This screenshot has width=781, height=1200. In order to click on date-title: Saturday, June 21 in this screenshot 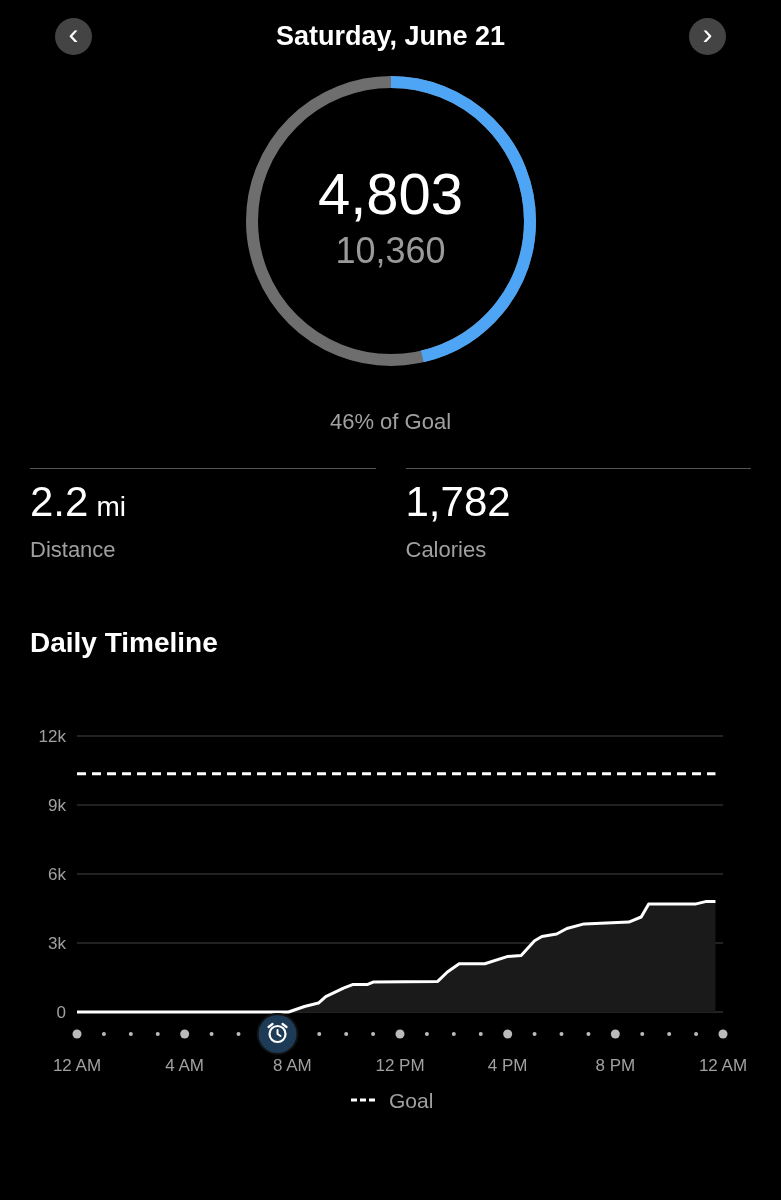, I will do `click(390, 36)`.